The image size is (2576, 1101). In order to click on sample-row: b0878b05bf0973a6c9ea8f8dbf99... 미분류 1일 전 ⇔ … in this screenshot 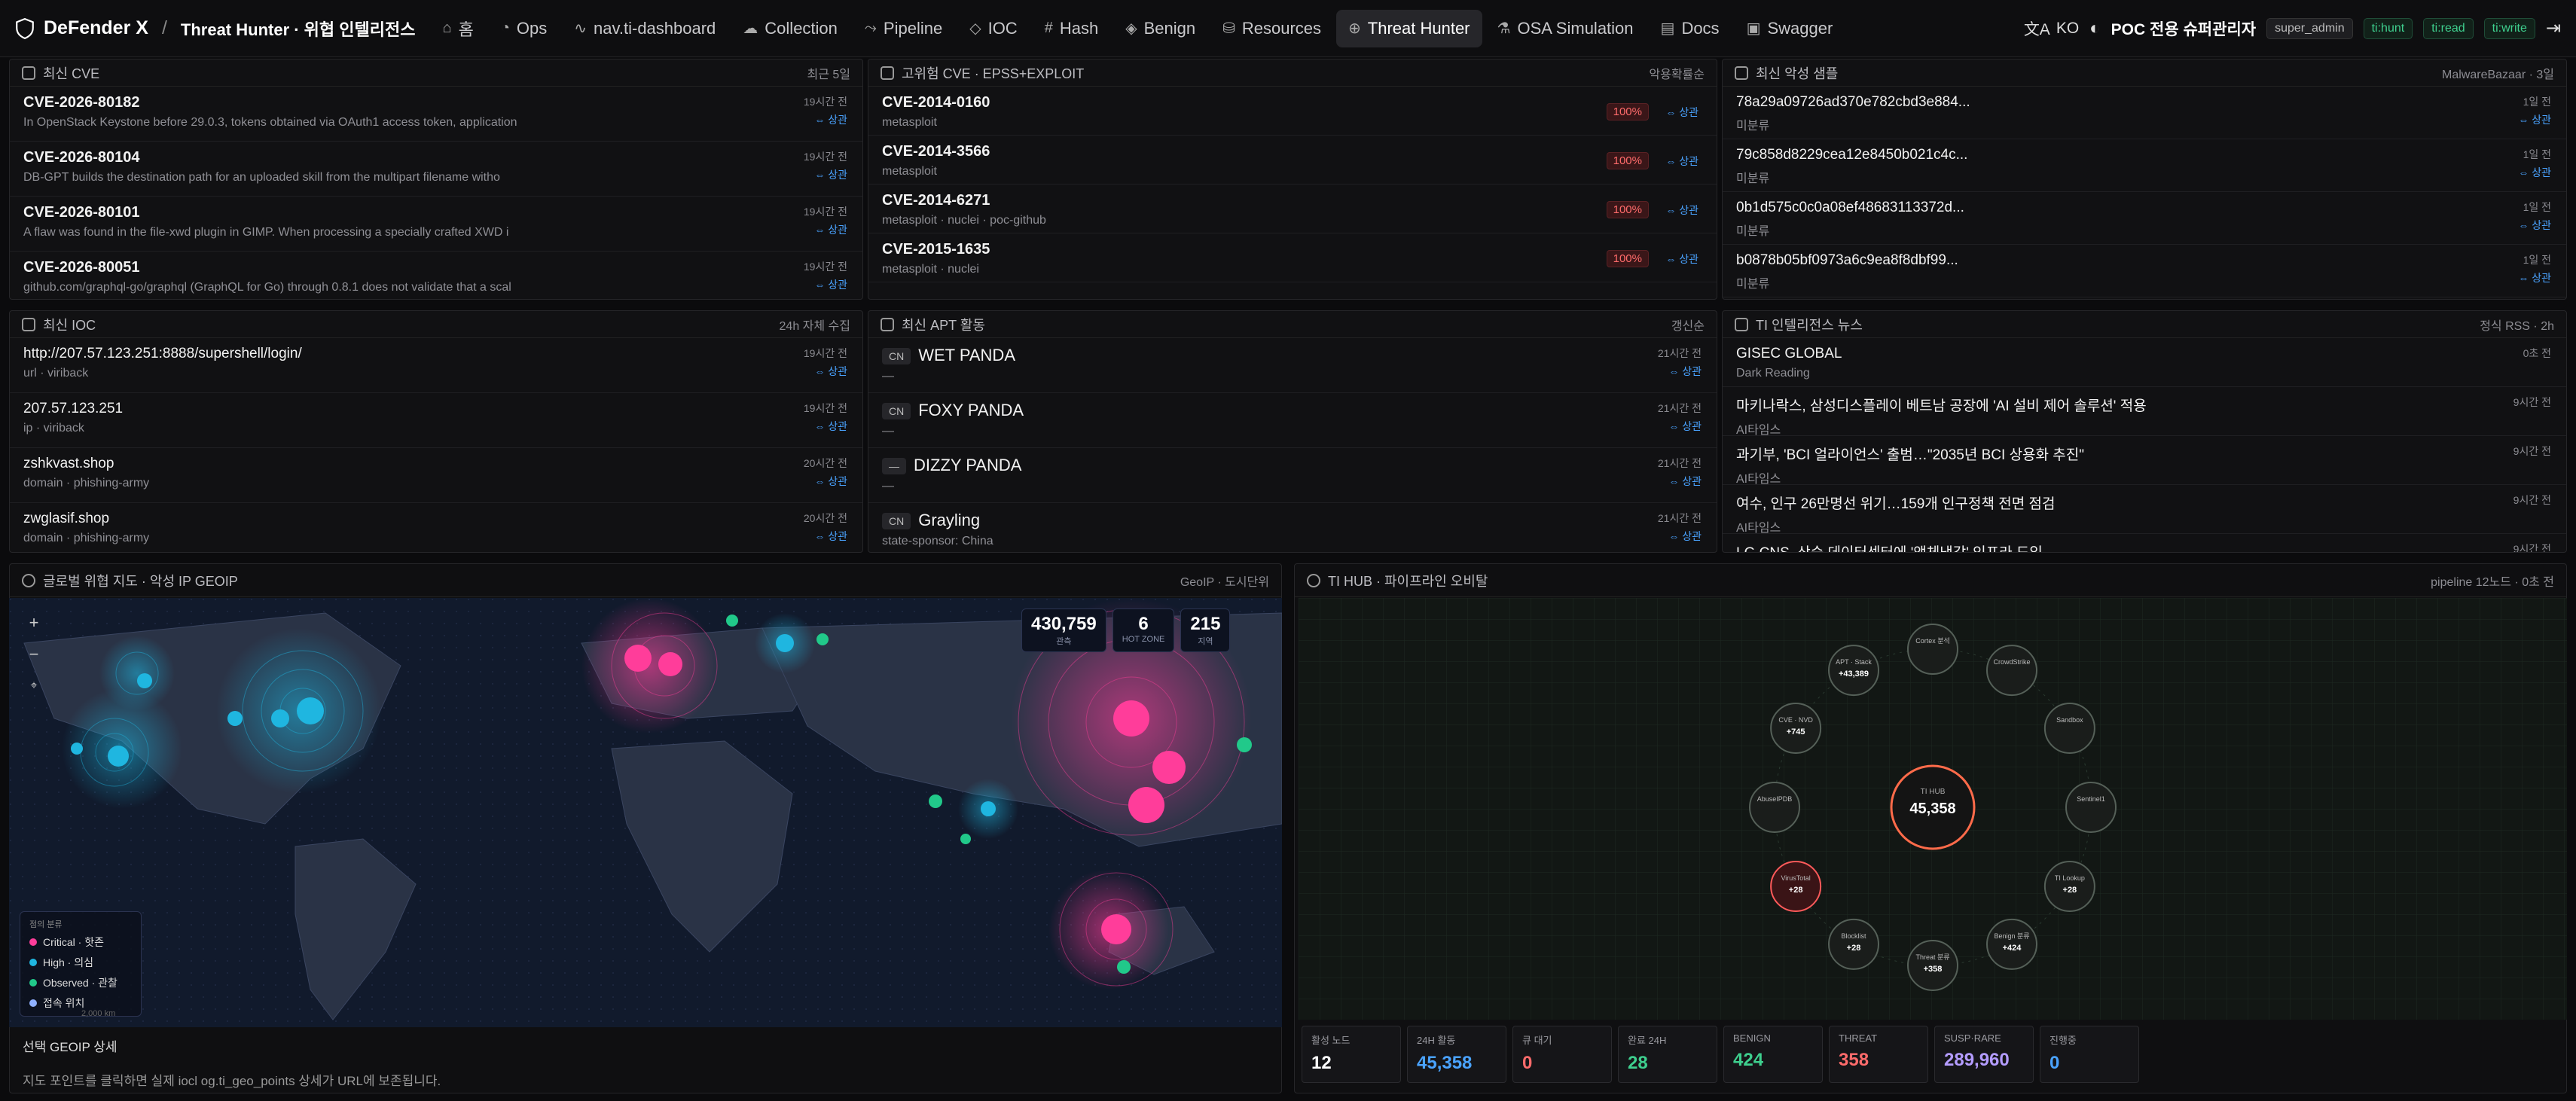, I will do `click(2145, 271)`.